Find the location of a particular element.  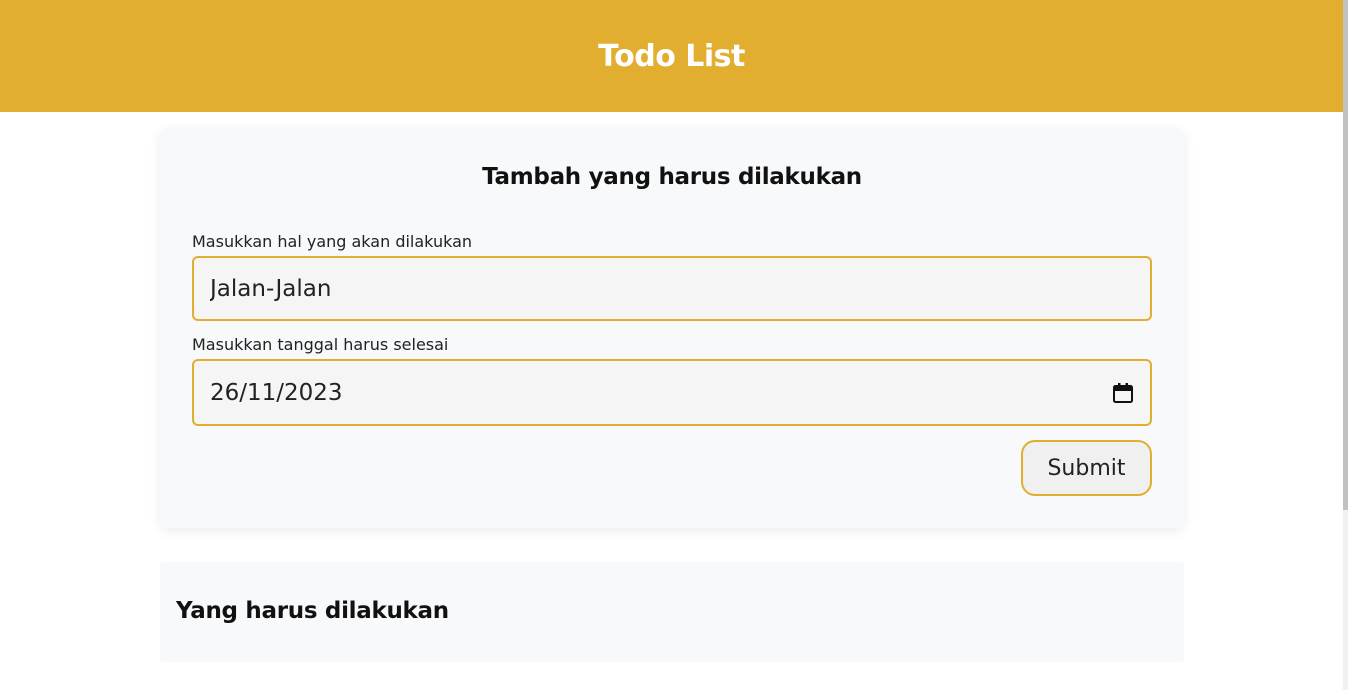

scrollbar-thumb is located at coordinates (1345, 255).